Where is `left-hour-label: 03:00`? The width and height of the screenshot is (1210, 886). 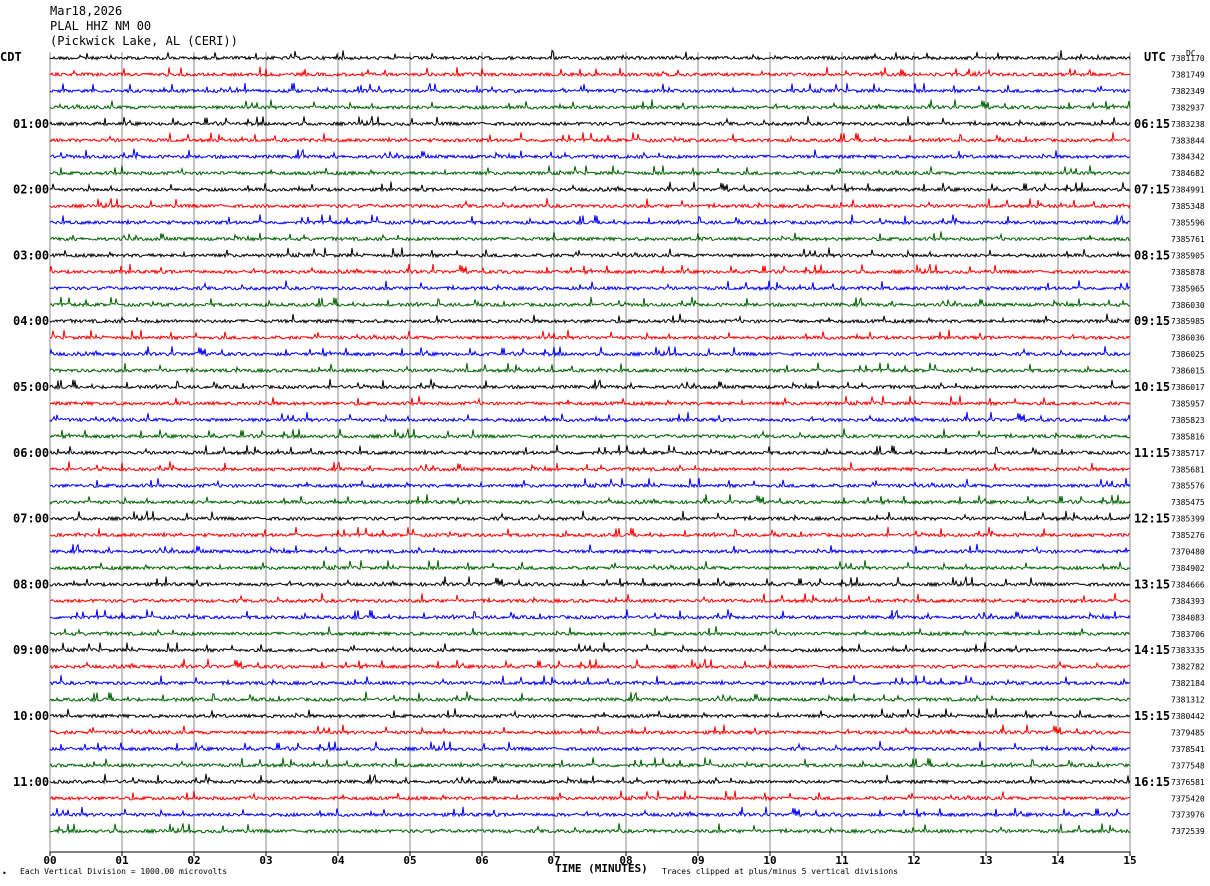 left-hour-label: 03:00 is located at coordinates (31, 255).